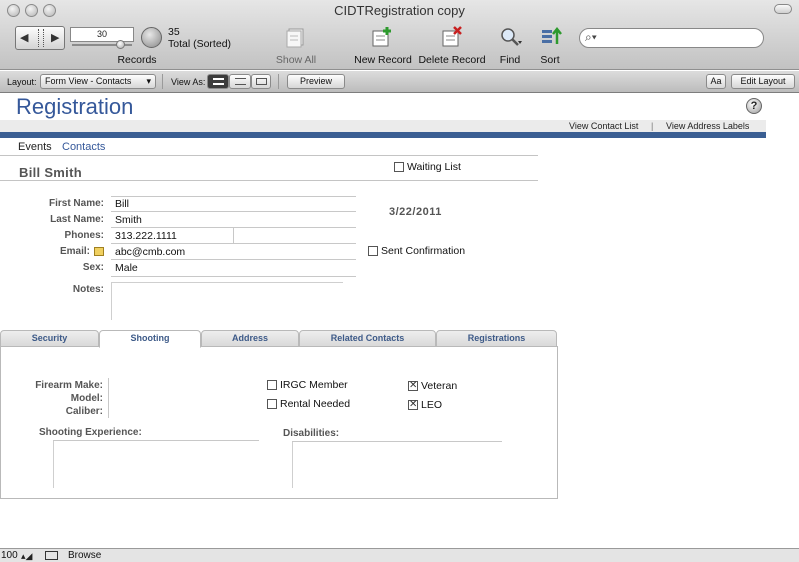 The width and height of the screenshot is (799, 562). I want to click on sex-label: Sex:, so click(93, 267).